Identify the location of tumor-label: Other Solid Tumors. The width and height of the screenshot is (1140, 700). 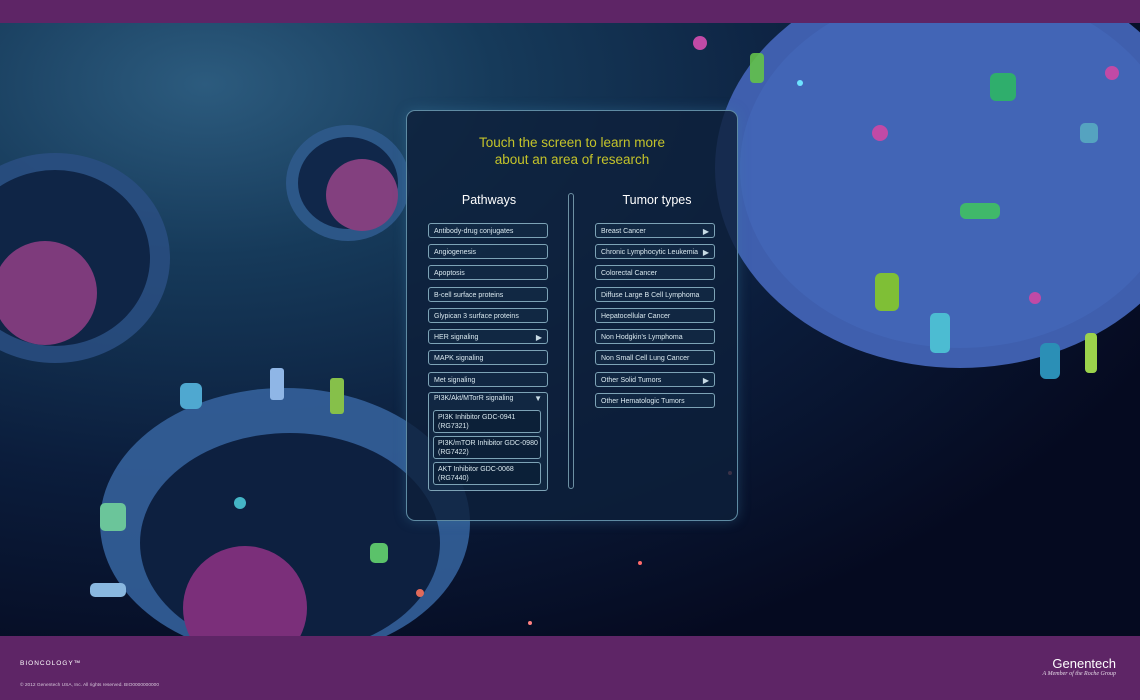
(631, 380).